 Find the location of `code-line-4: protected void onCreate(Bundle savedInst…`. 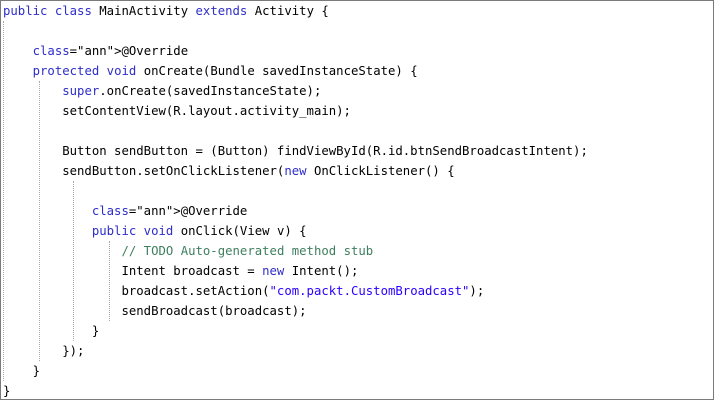

code-line-4: protected void onCreate(Bundle savedInst… is located at coordinates (210, 71).